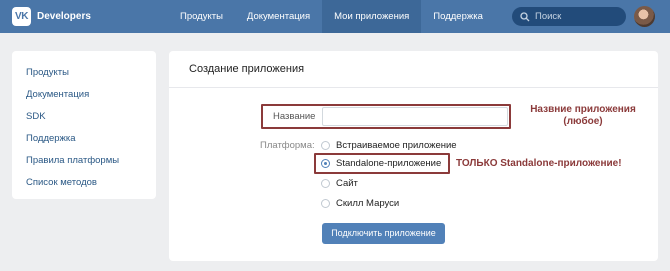 This screenshot has height=271, width=670. I want to click on vk-logo-icon: VK, so click(21, 16).